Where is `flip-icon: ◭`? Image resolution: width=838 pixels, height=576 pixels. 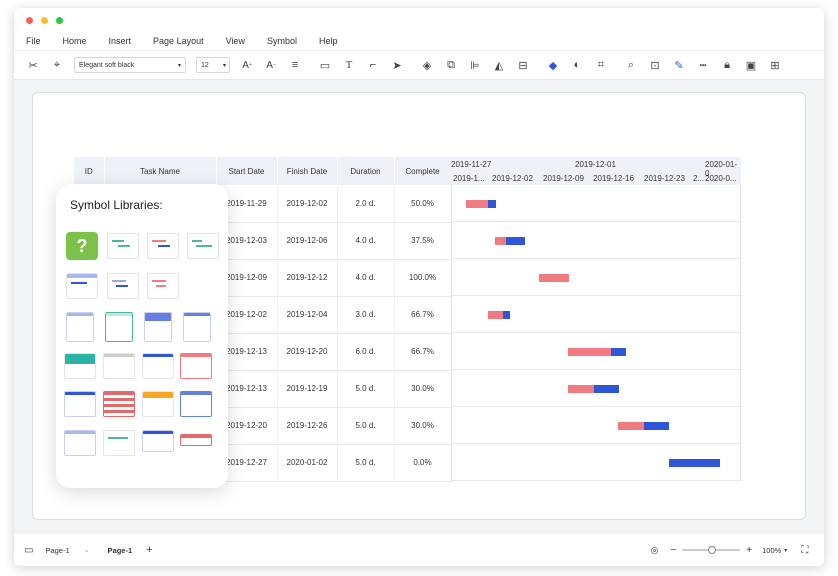
flip-icon: ◭ is located at coordinates (499, 65).